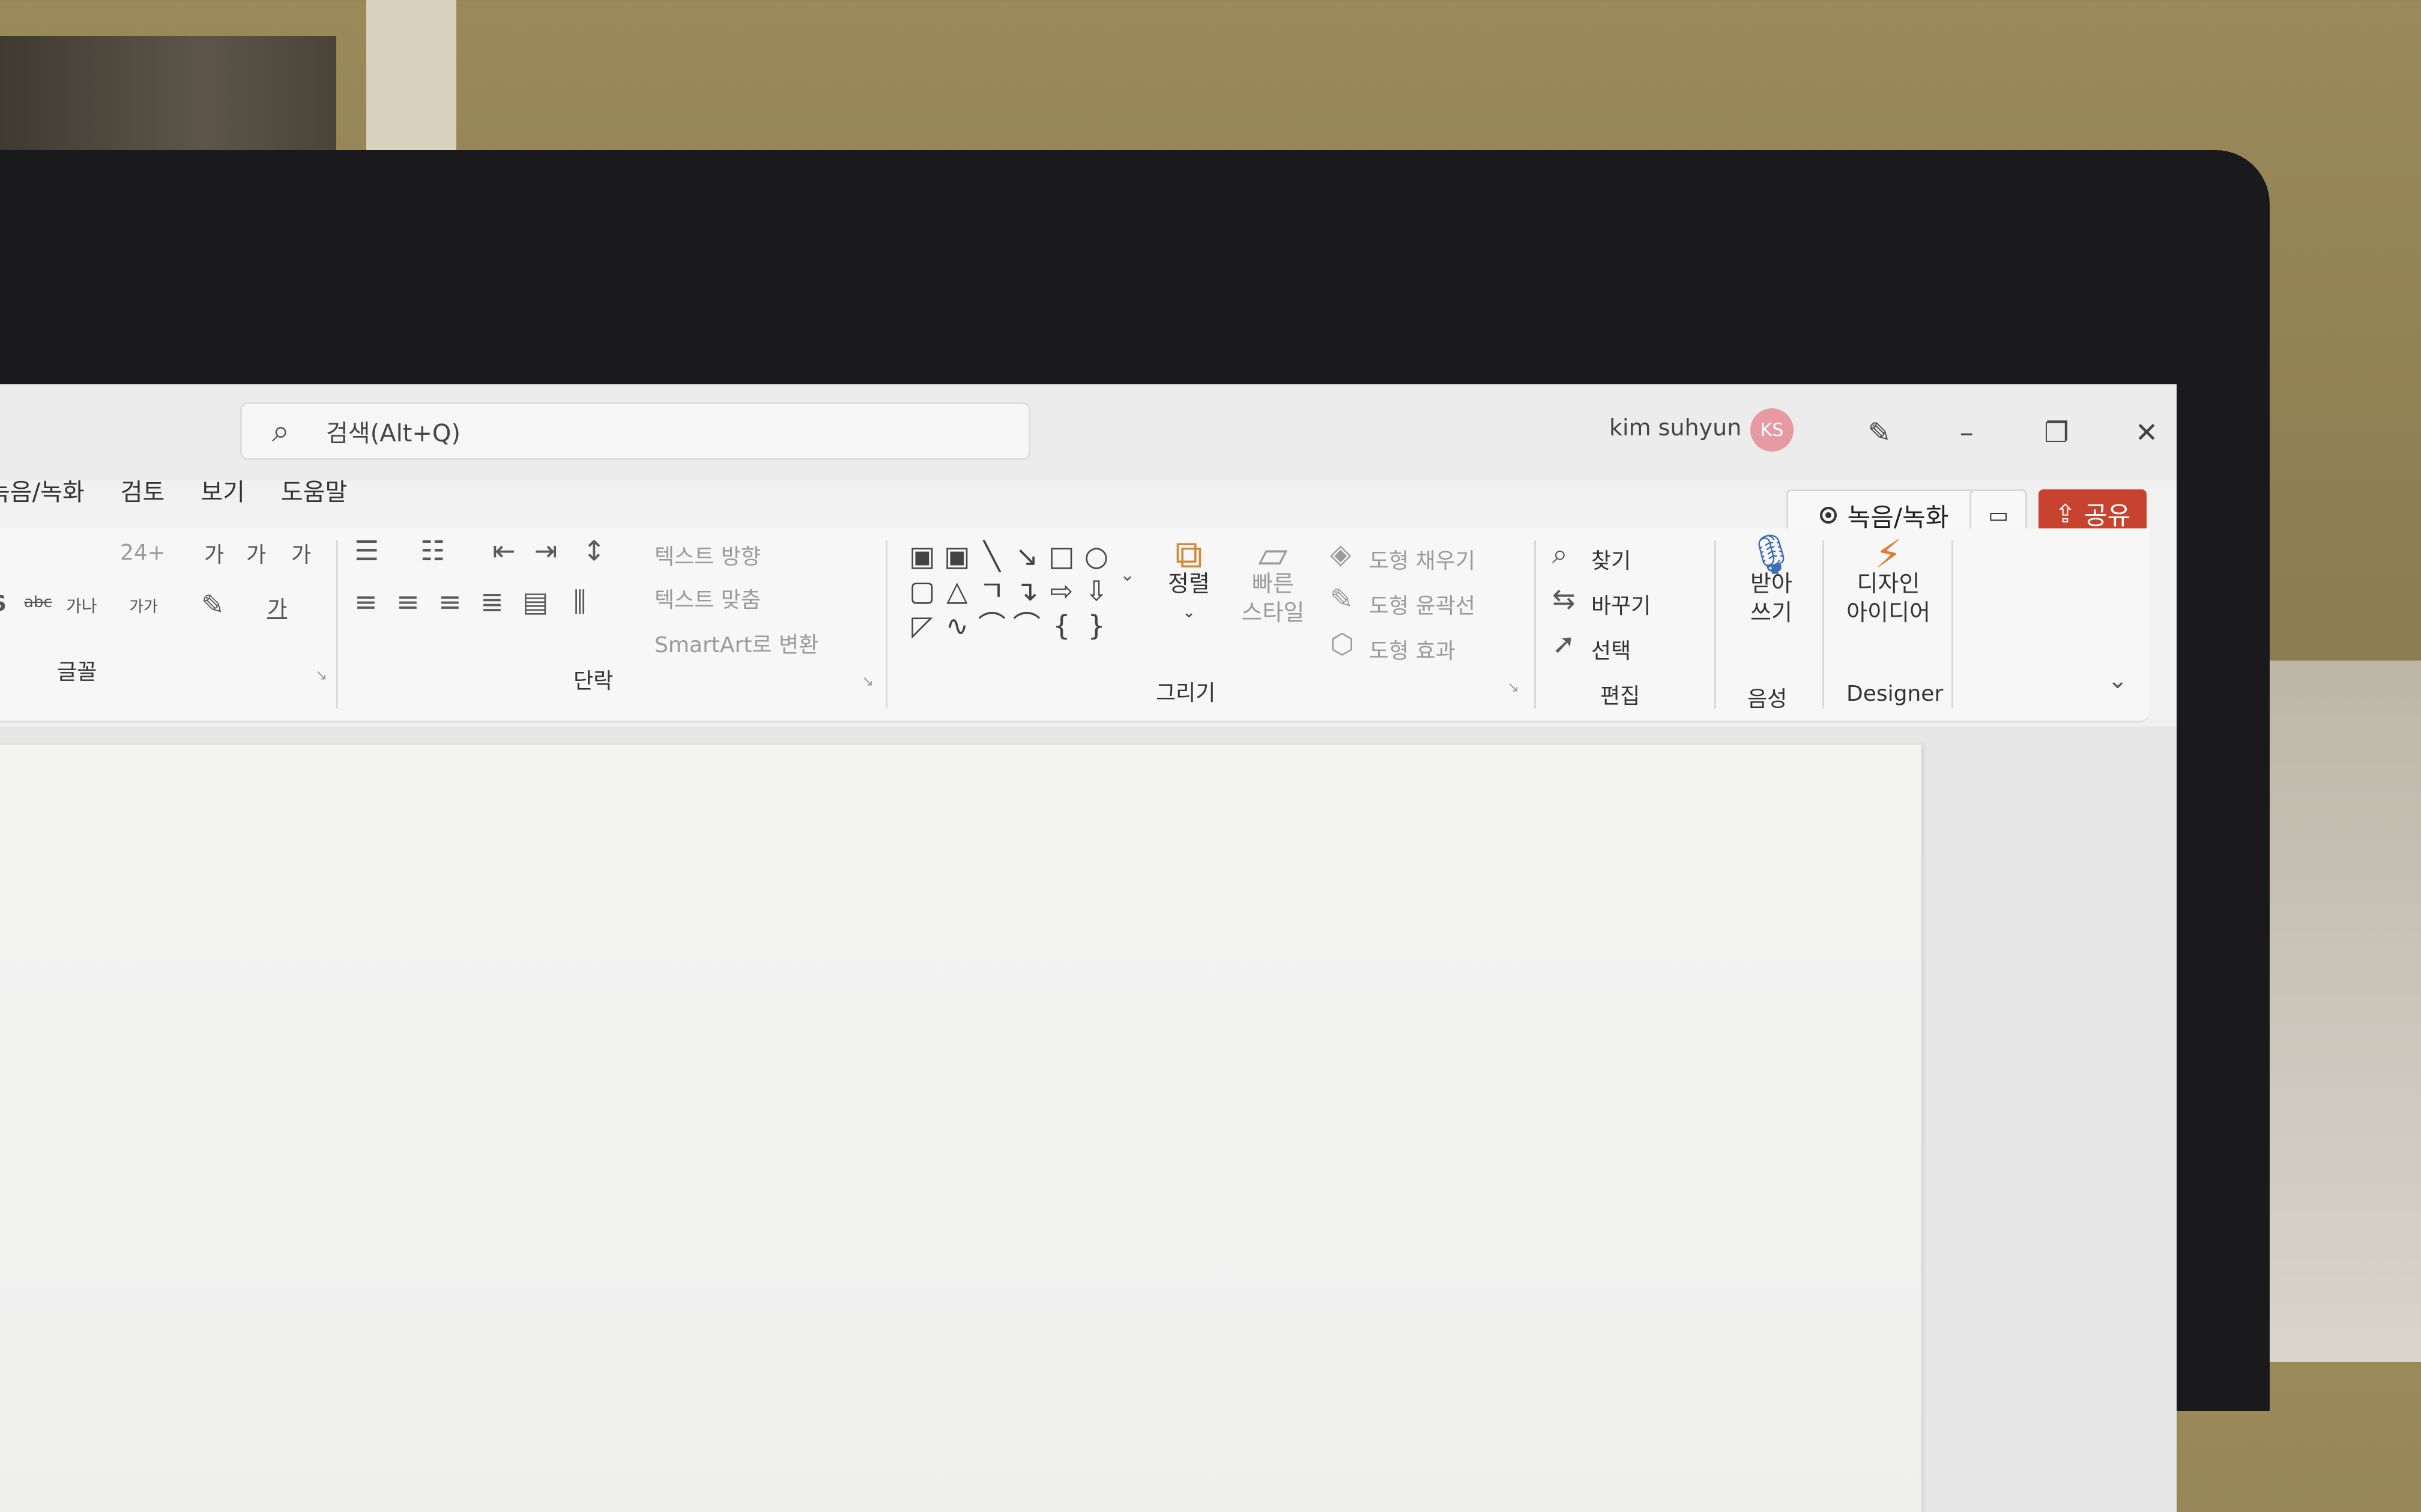 The height and width of the screenshot is (1512, 2421). Describe the element at coordinates (1966, 432) in the screenshot. I see `minimize-icon: –` at that location.